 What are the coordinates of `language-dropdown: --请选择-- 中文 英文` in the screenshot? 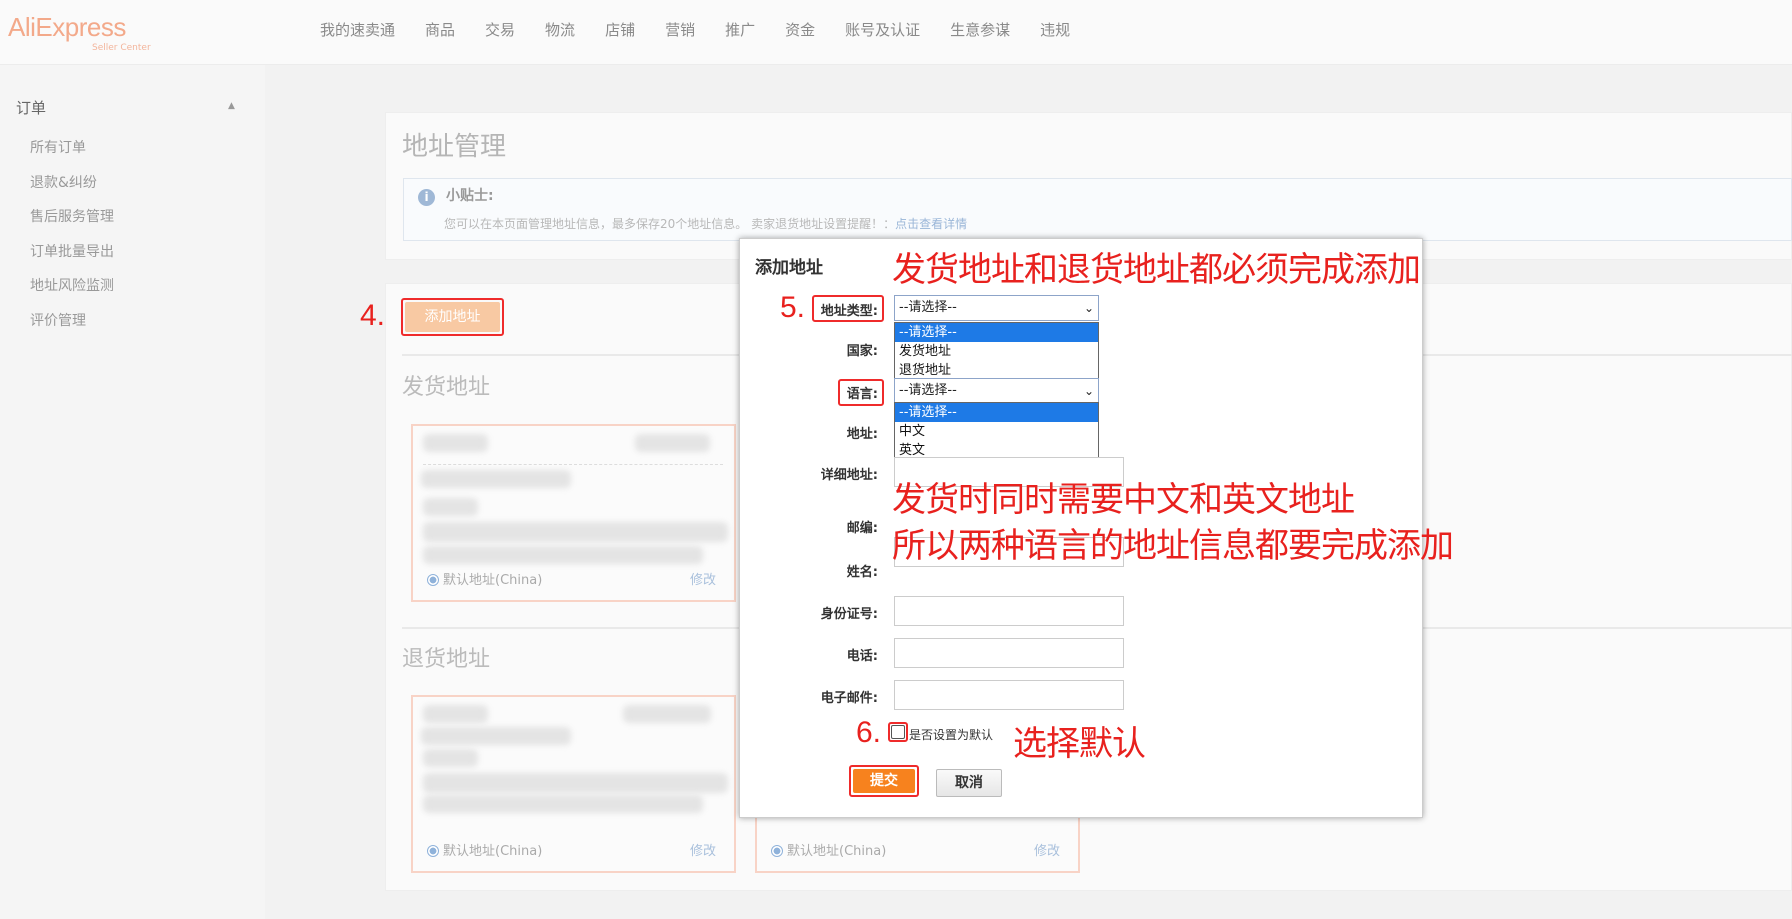 It's located at (996, 431).